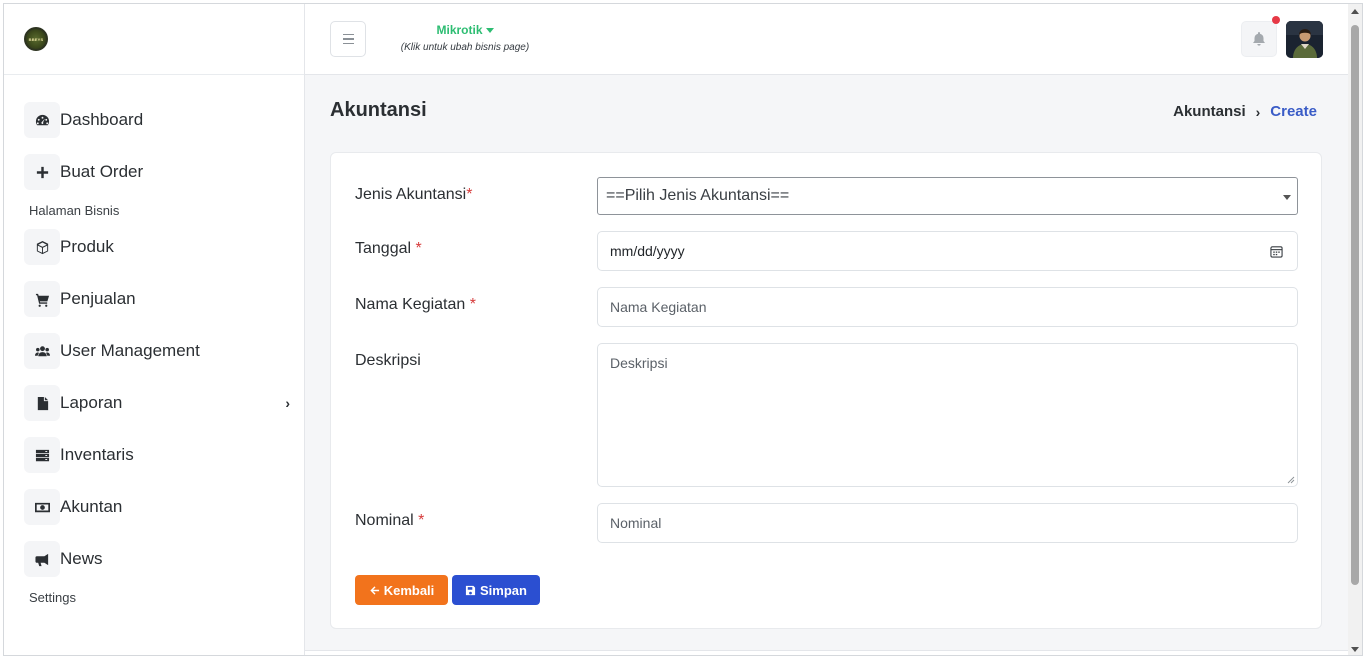 The height and width of the screenshot is (658, 1365). What do you see at coordinates (97, 454) in the screenshot?
I see `sidebar-item-label: Inventaris` at bounding box center [97, 454].